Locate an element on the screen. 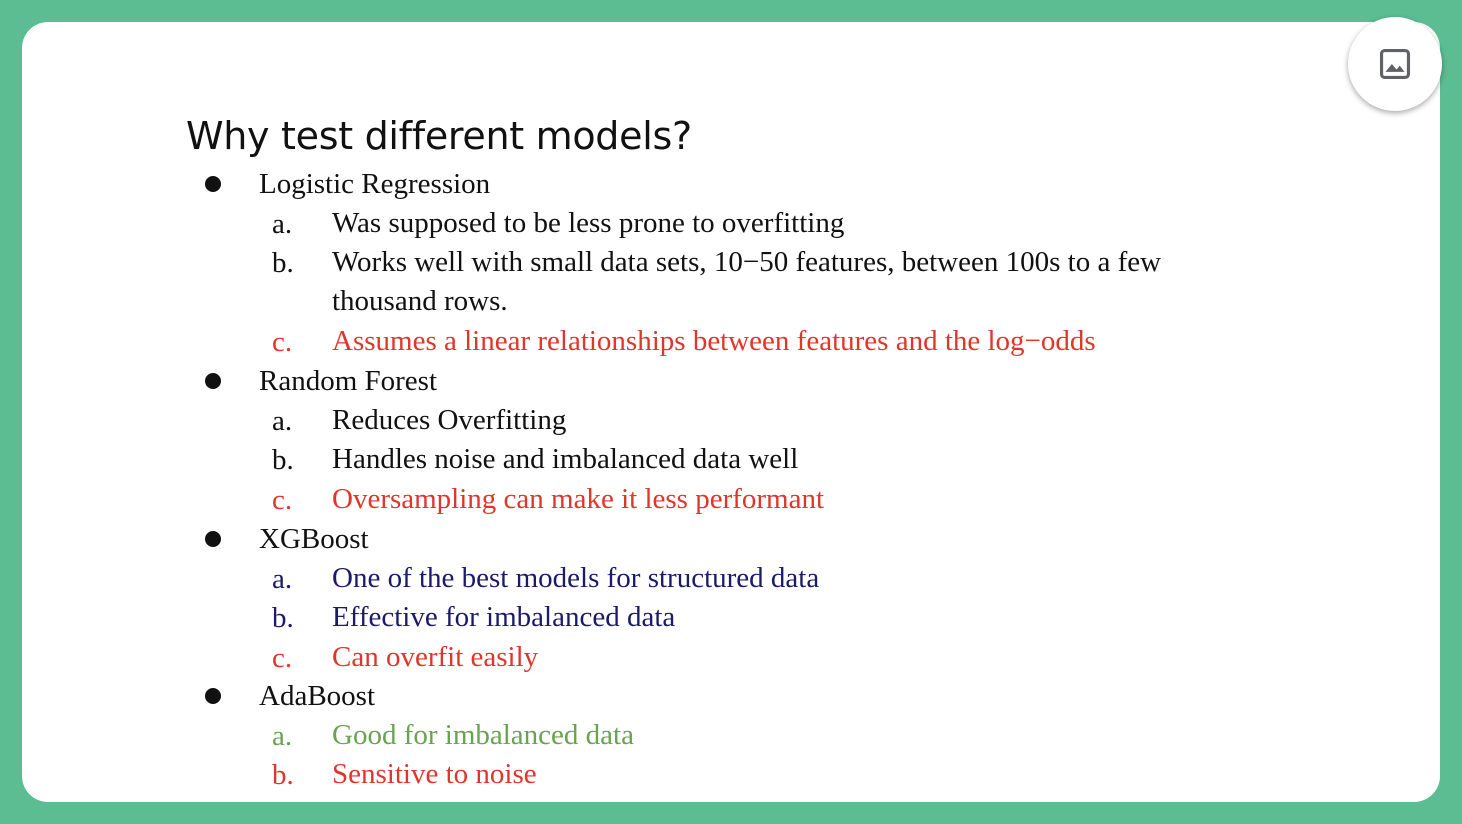 This screenshot has height=824, width=1462. model-name: AdaBoost is located at coordinates (317, 696).